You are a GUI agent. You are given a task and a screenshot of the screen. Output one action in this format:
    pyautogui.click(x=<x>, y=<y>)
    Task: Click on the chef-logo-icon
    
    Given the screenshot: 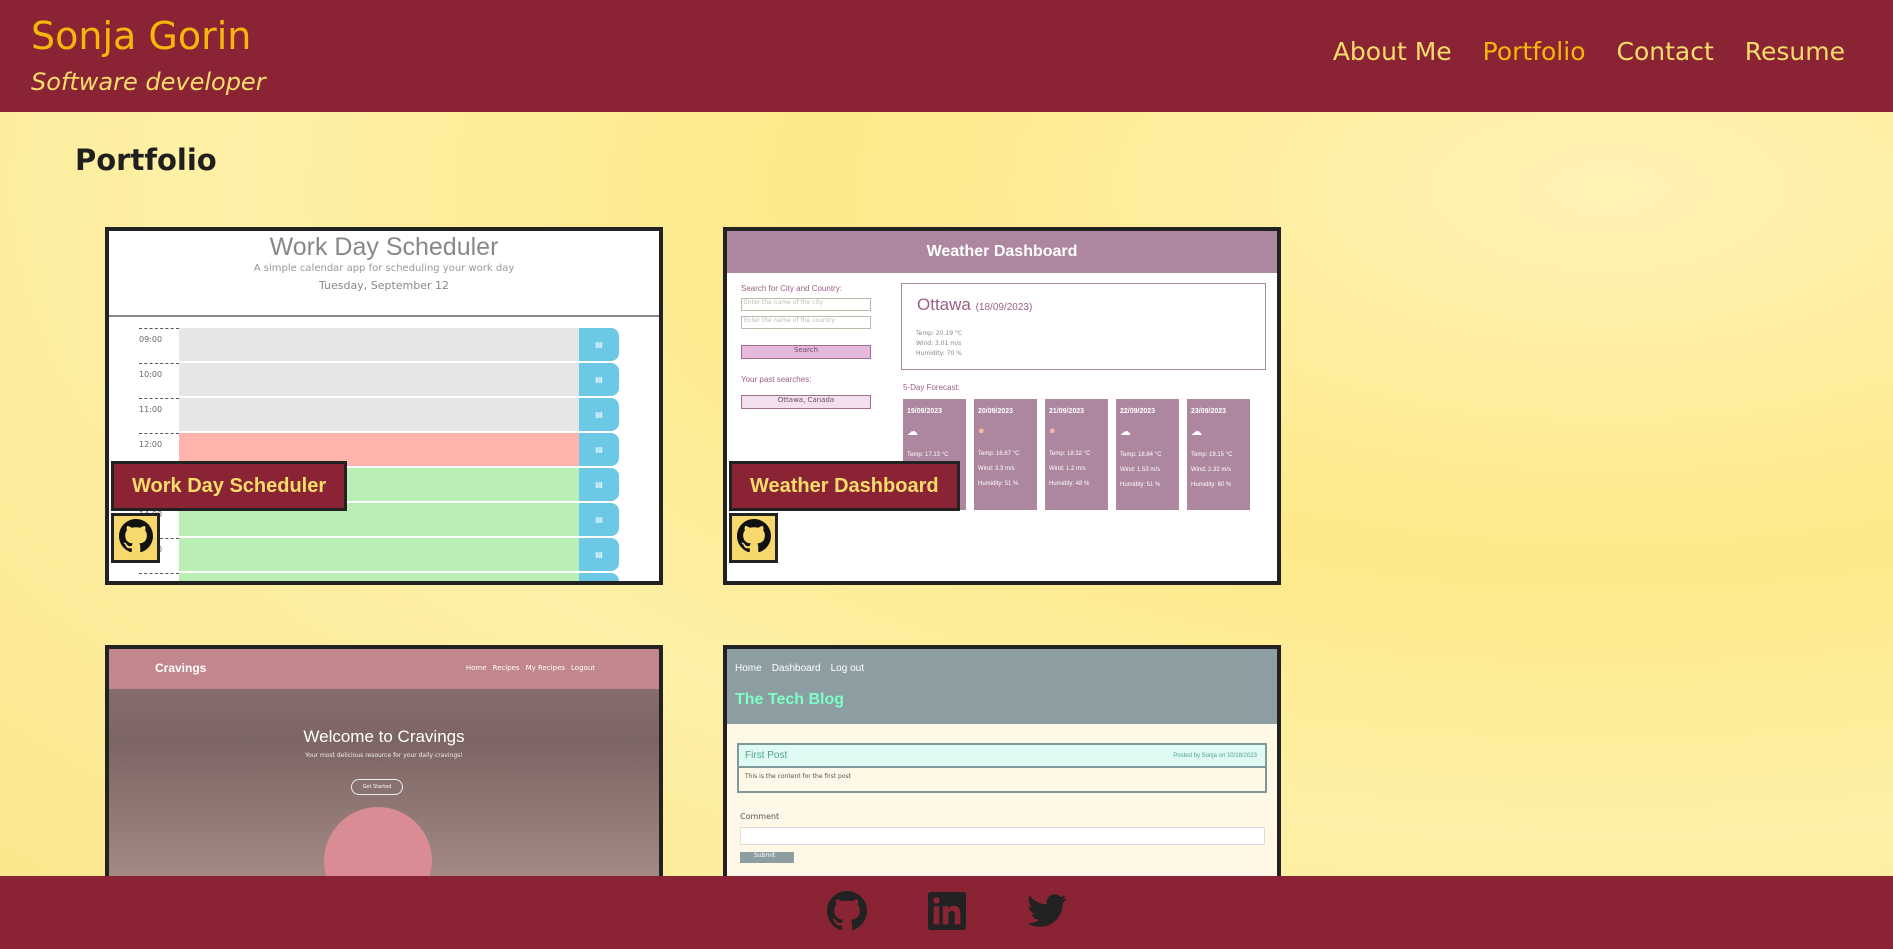 What is the action you would take?
    pyautogui.click(x=378, y=844)
    